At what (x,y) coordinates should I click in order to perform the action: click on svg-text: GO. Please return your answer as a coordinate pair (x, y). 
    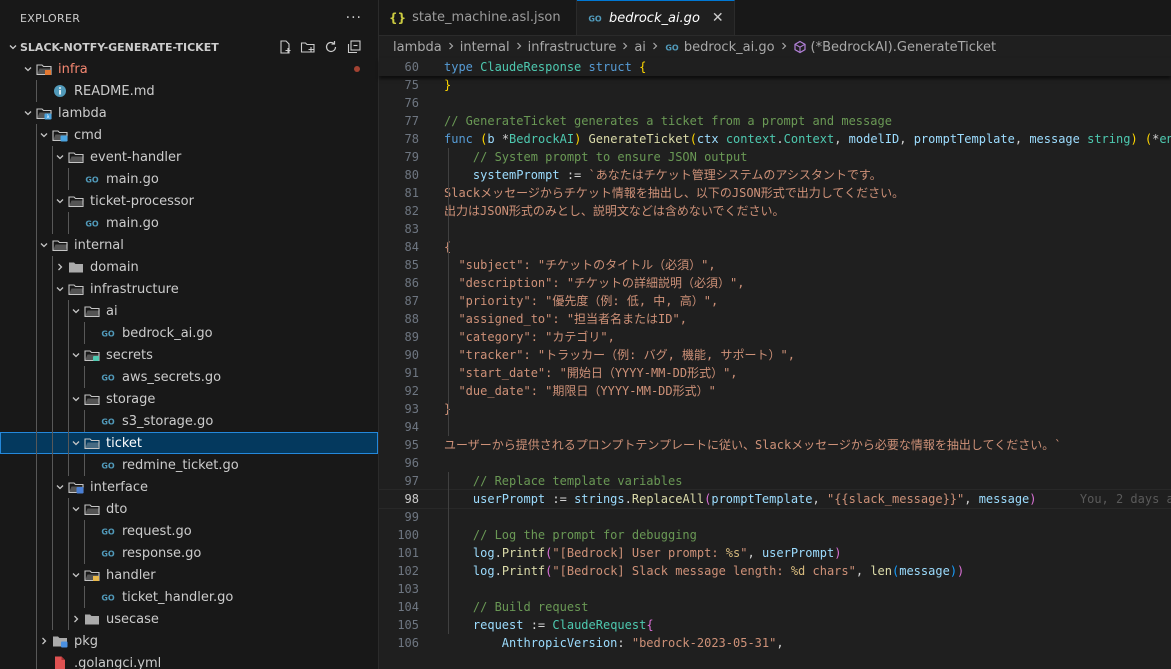
    Looking at the image, I should click on (92, 224).